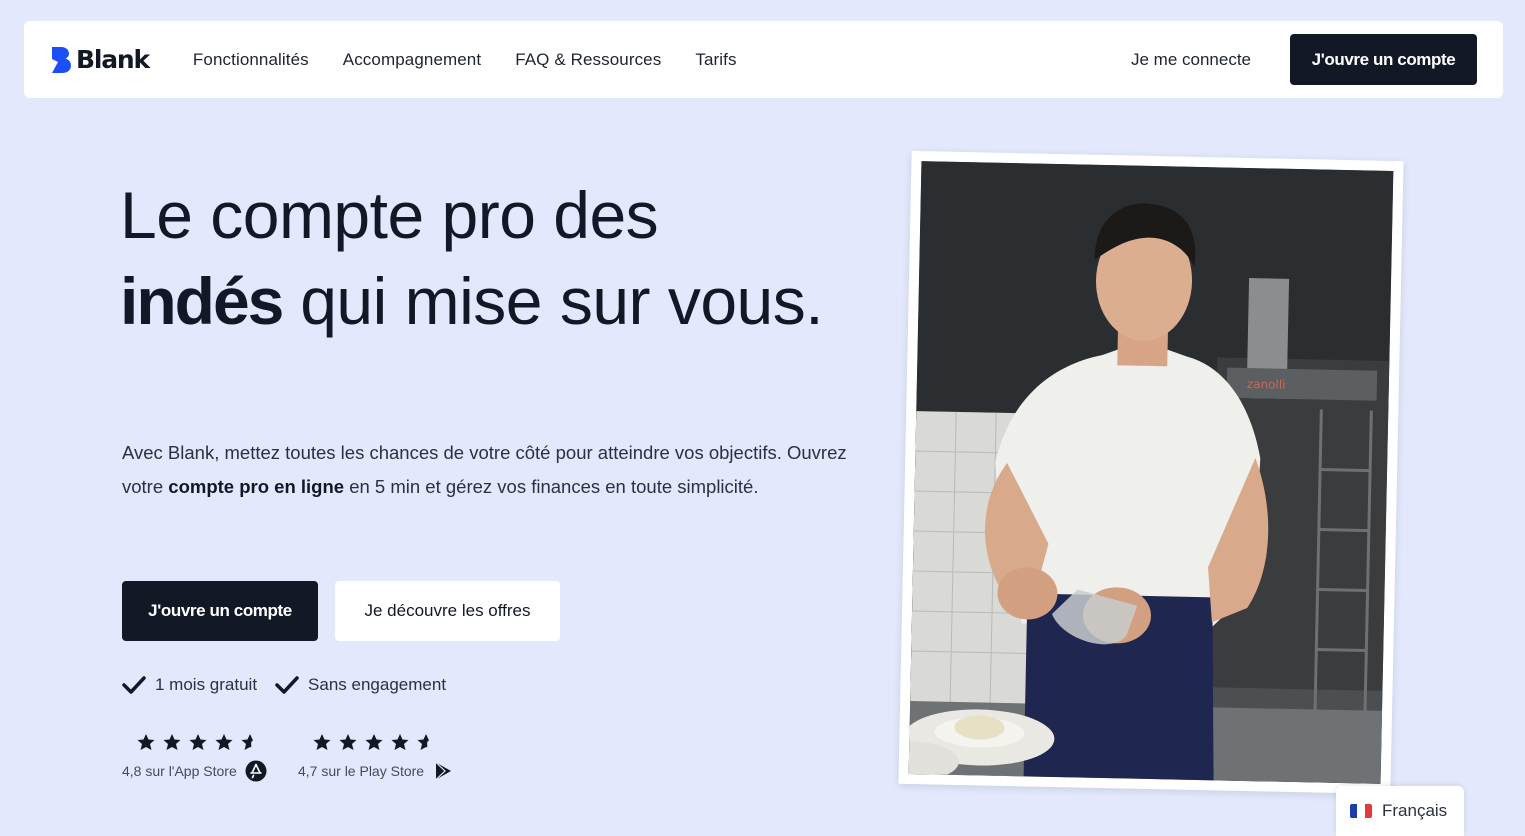 The width and height of the screenshot is (1525, 836). I want to click on rating-label-row: 4,7 sur le Play Store, so click(376, 771).